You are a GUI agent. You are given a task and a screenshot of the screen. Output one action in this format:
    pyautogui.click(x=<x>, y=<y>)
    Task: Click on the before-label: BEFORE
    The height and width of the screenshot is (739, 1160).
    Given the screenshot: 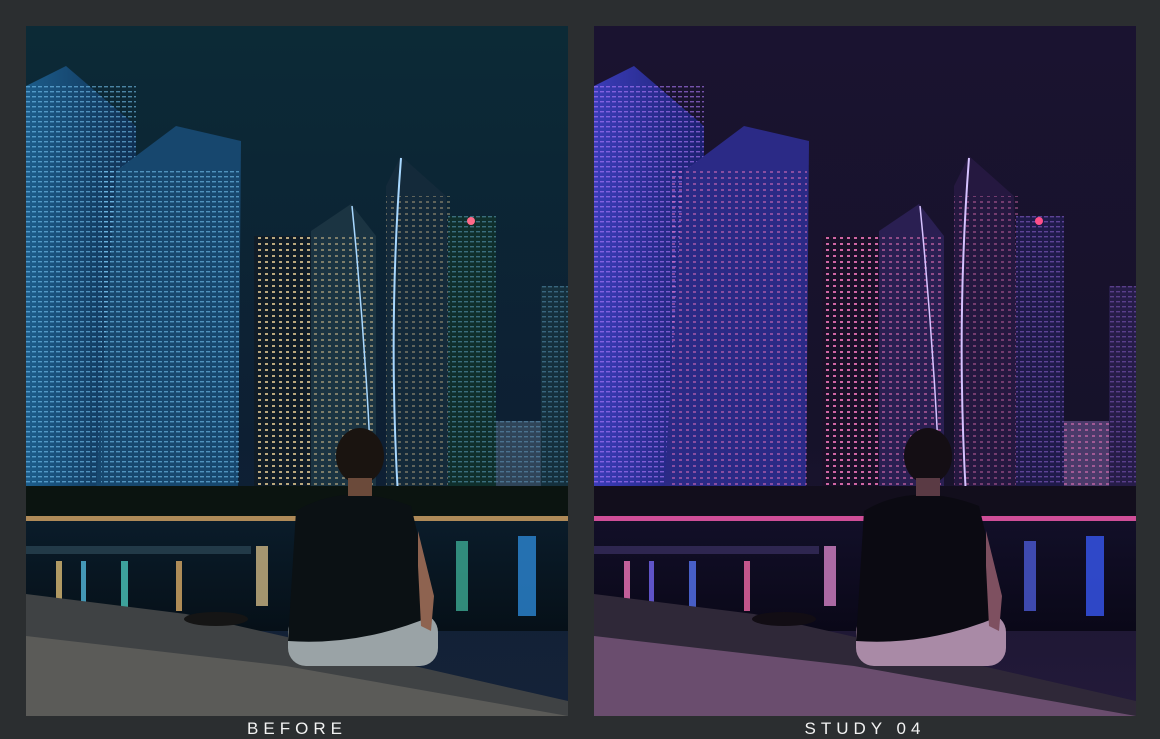 What is the action you would take?
    pyautogui.click(x=297, y=728)
    